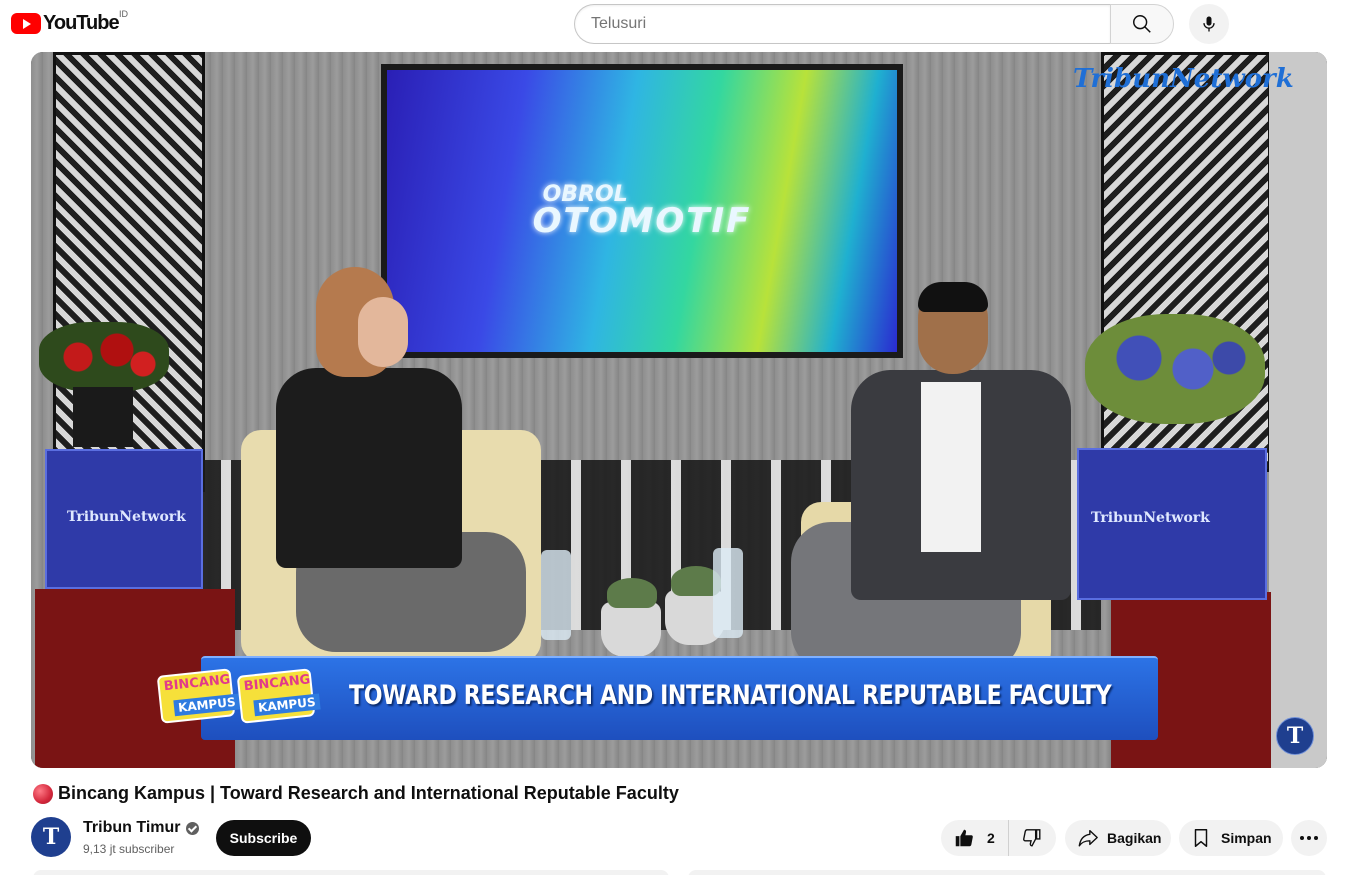 Image resolution: width=1345 pixels, height=875 pixels. I want to click on save-icon, so click(1201, 838).